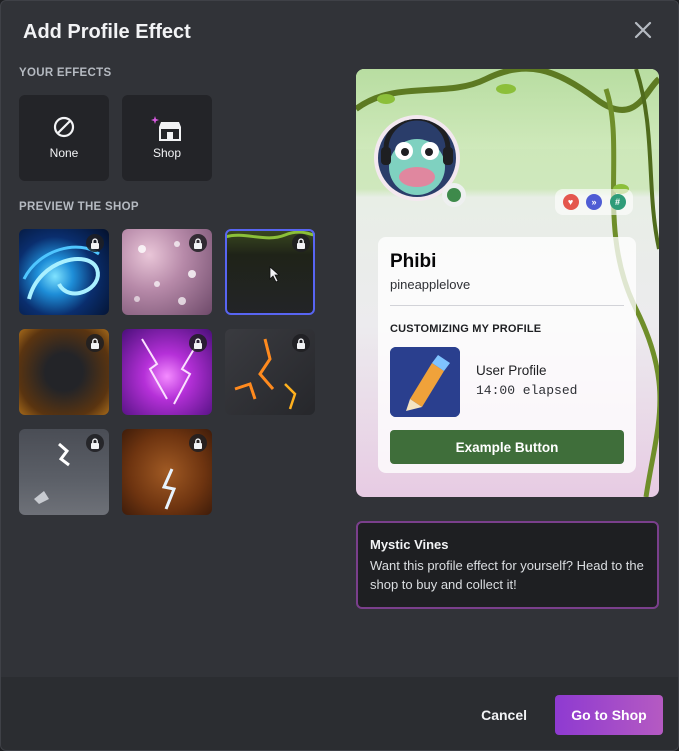 The height and width of the screenshot is (751, 679). I want to click on shop-effect-tile-selected, so click(270, 272).